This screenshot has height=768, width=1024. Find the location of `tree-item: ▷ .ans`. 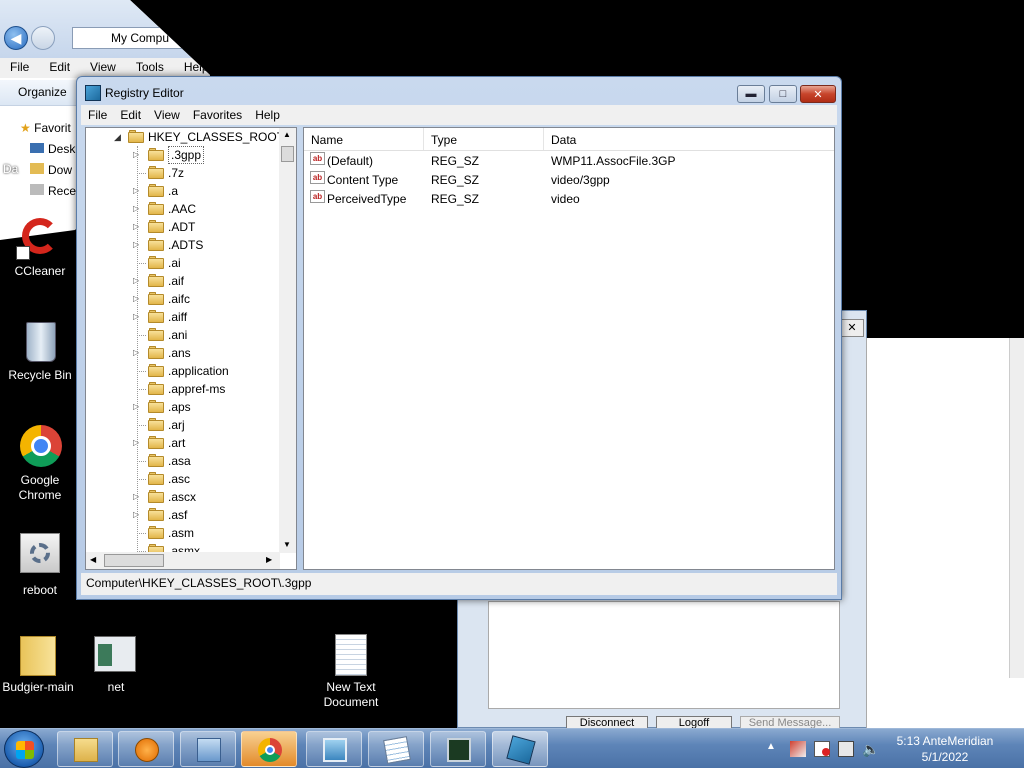

tree-item: ▷ .ans is located at coordinates (186, 353).